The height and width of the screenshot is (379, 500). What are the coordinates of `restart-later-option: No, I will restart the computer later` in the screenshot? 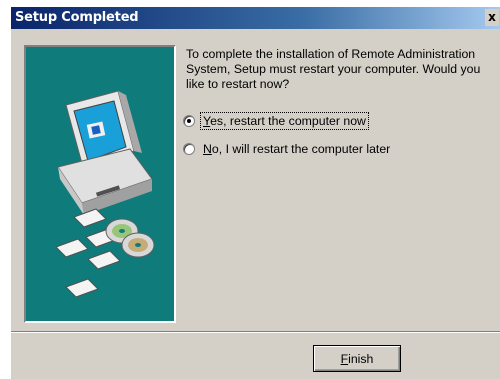 It's located at (287, 149).